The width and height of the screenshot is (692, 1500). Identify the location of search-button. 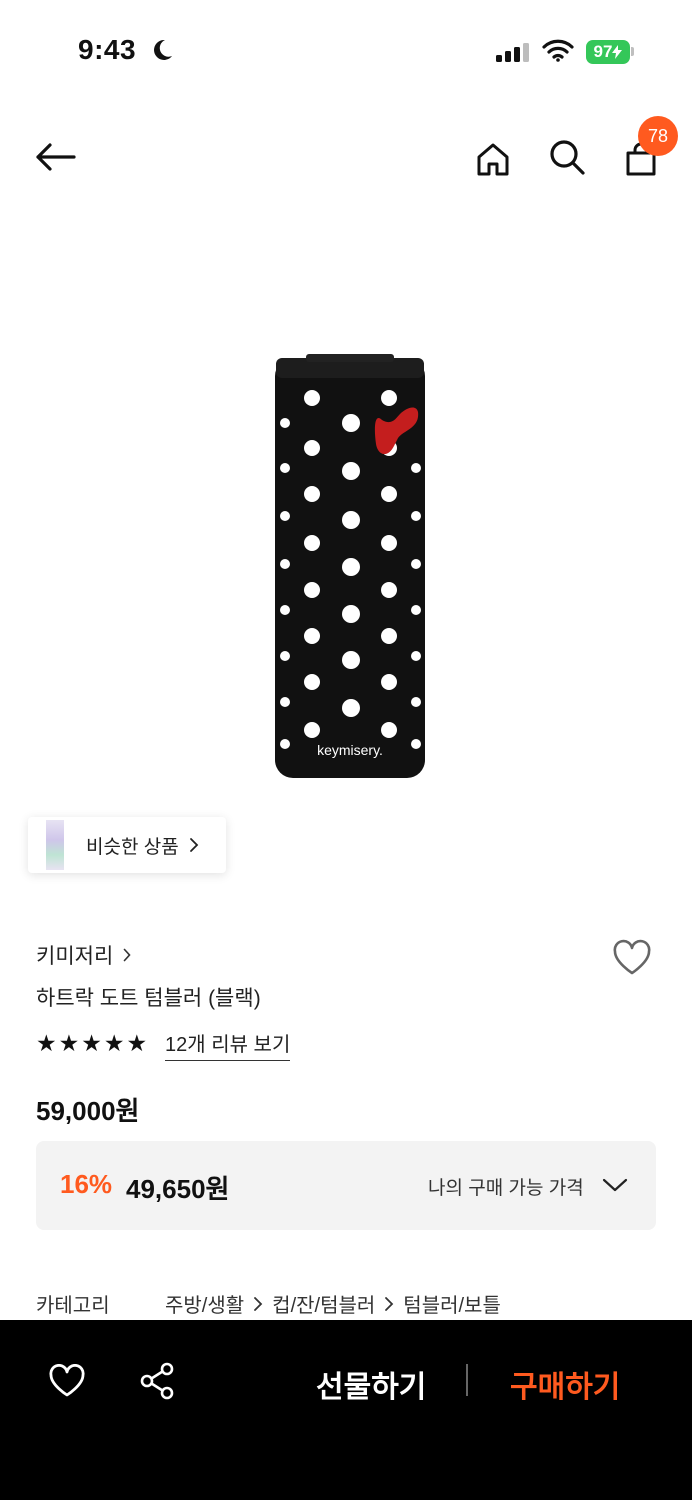
(567, 157).